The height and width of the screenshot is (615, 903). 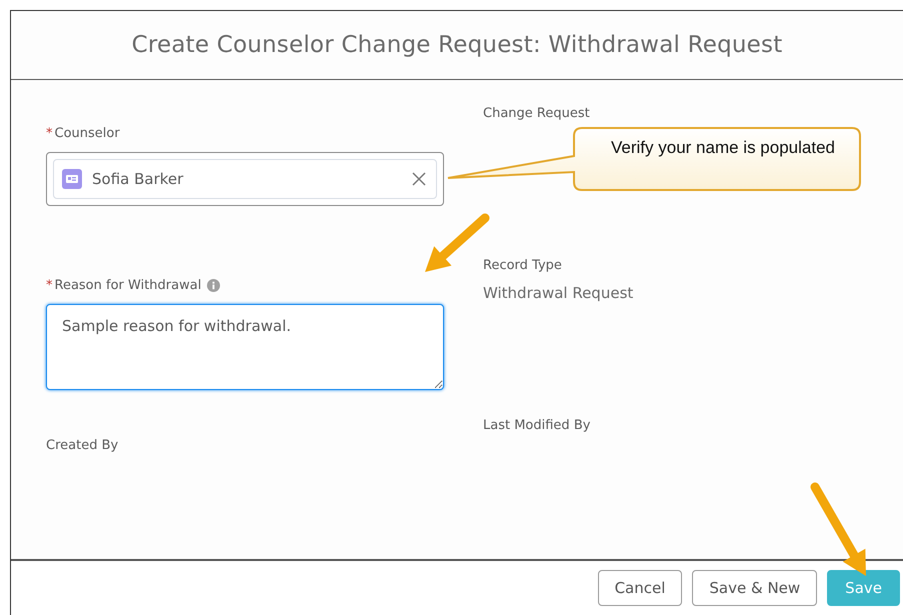 What do you see at coordinates (128, 285) in the screenshot?
I see `field-label: Reason for Withdrawal` at bounding box center [128, 285].